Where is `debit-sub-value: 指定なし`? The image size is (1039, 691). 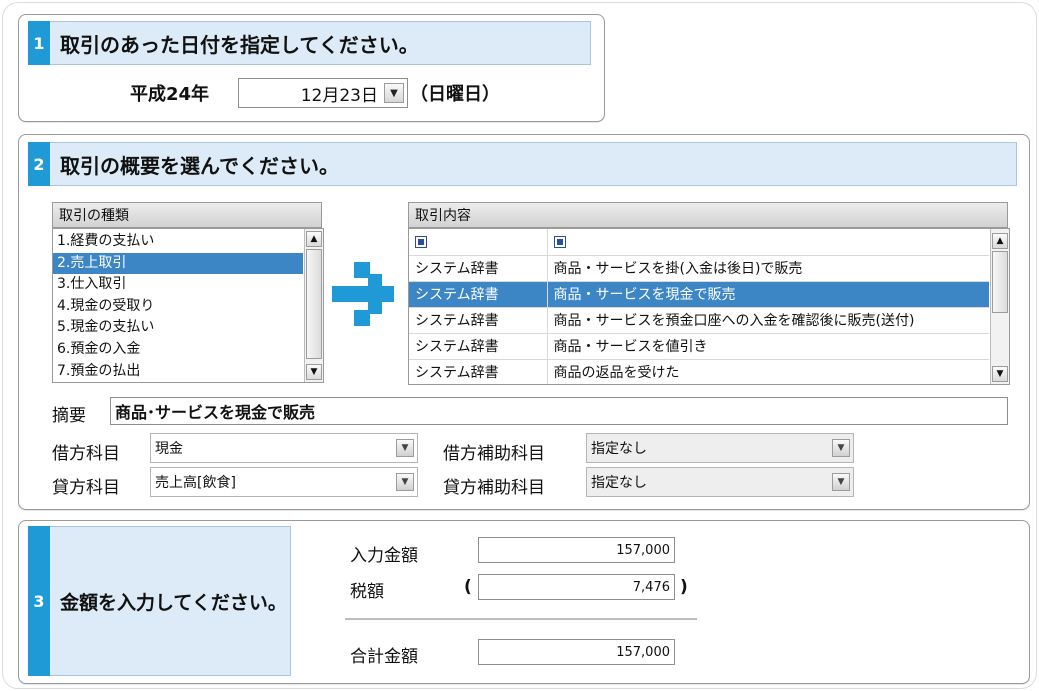 debit-sub-value: 指定なし is located at coordinates (619, 449).